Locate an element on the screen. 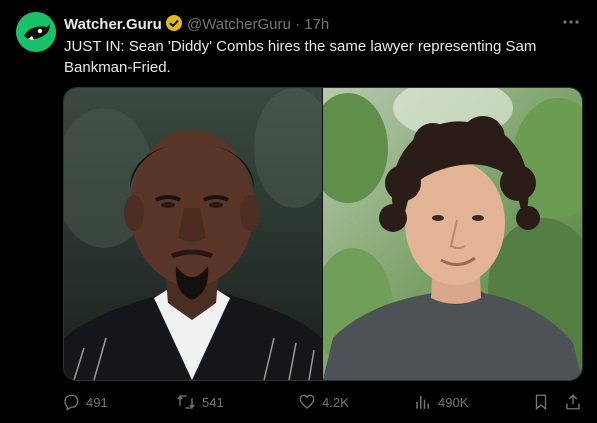  reply-icon is located at coordinates (71, 402).